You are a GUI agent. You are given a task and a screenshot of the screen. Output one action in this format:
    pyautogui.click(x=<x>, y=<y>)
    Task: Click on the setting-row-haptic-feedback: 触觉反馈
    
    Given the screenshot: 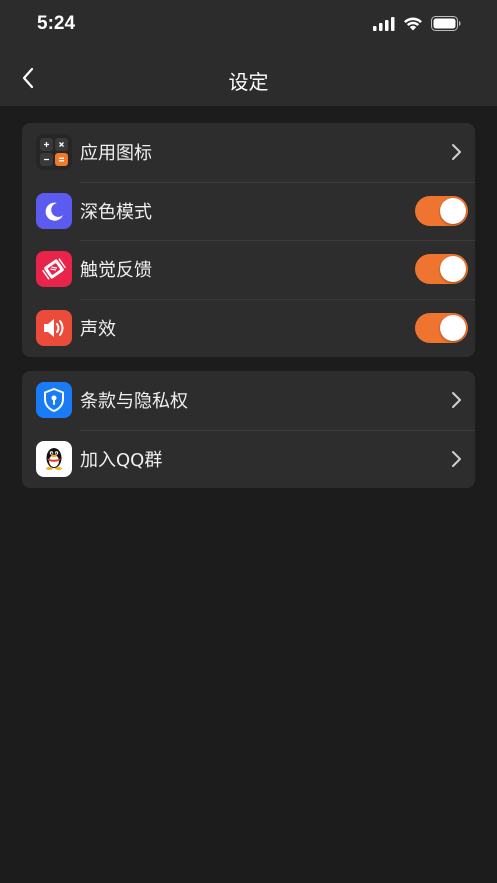 What is the action you would take?
    pyautogui.click(x=248, y=269)
    